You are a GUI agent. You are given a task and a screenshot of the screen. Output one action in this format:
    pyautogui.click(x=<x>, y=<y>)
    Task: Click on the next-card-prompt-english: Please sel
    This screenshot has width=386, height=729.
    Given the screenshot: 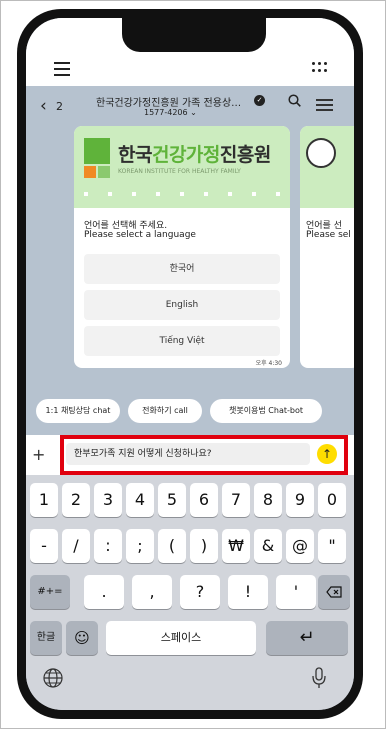 What is the action you would take?
    pyautogui.click(x=328, y=235)
    